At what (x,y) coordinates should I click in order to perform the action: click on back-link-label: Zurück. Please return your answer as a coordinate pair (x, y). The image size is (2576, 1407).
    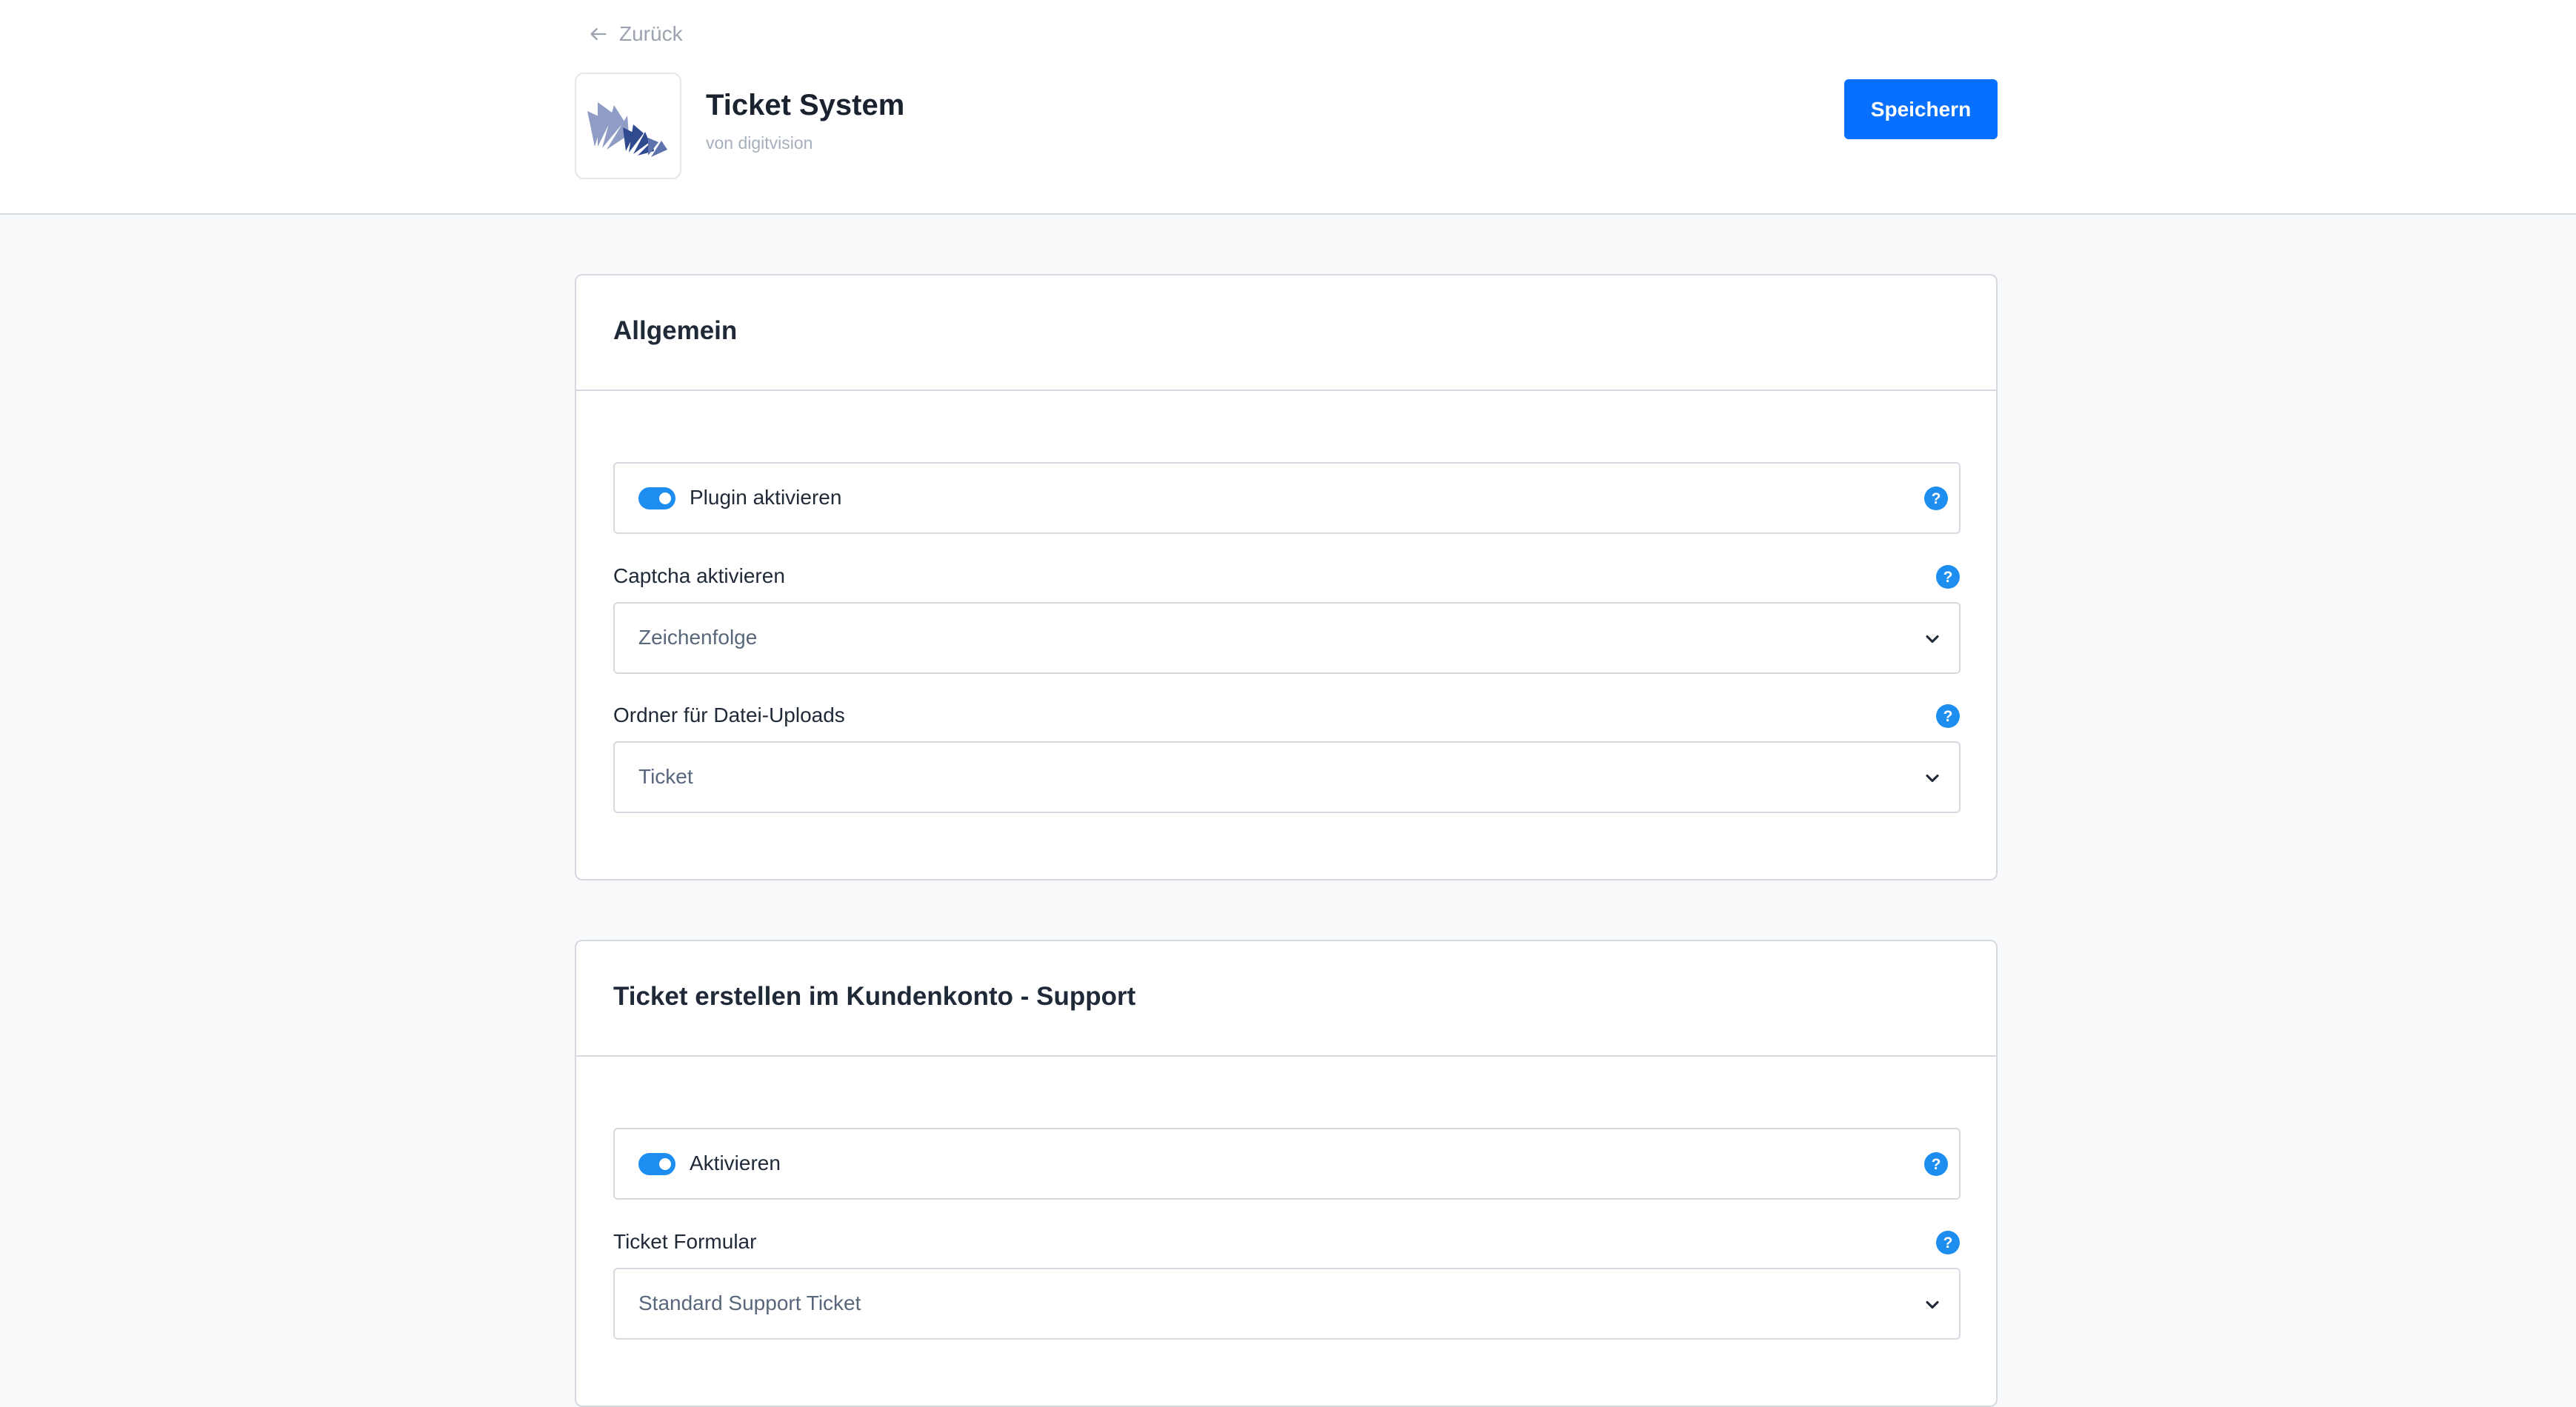
    Looking at the image, I should click on (651, 33).